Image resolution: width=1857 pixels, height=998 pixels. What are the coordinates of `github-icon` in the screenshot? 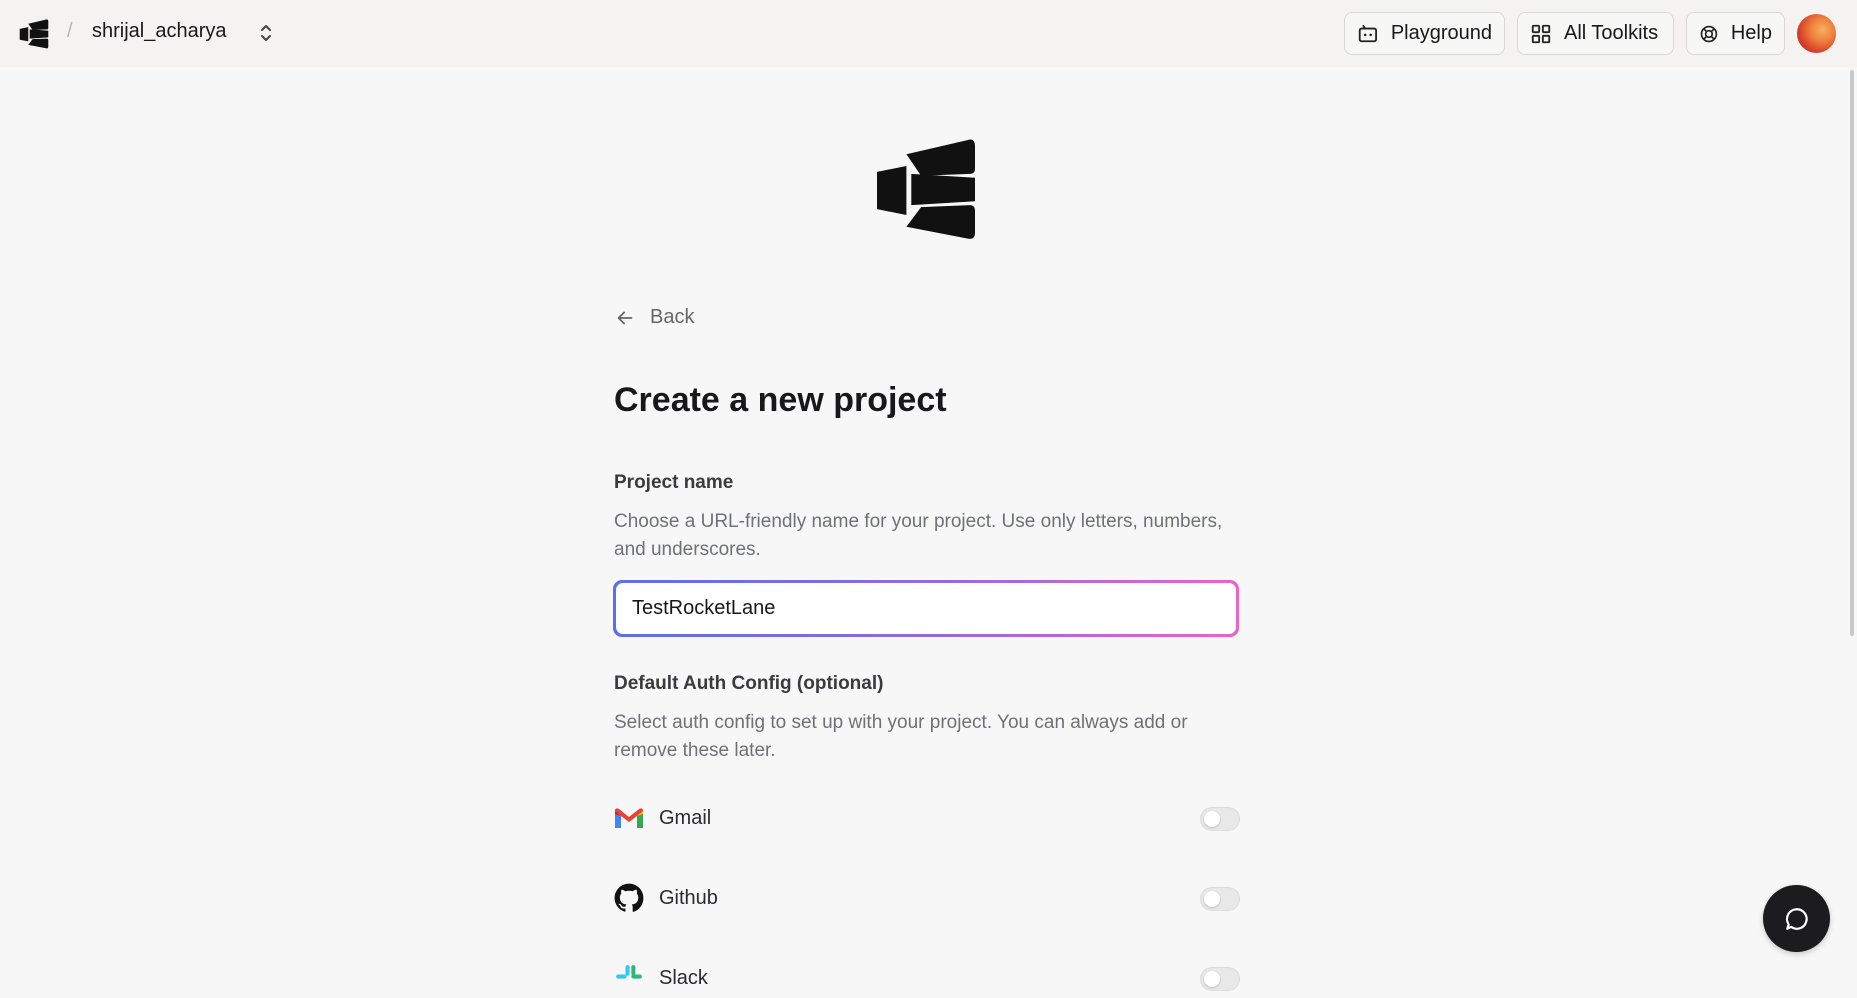 It's located at (629, 898).